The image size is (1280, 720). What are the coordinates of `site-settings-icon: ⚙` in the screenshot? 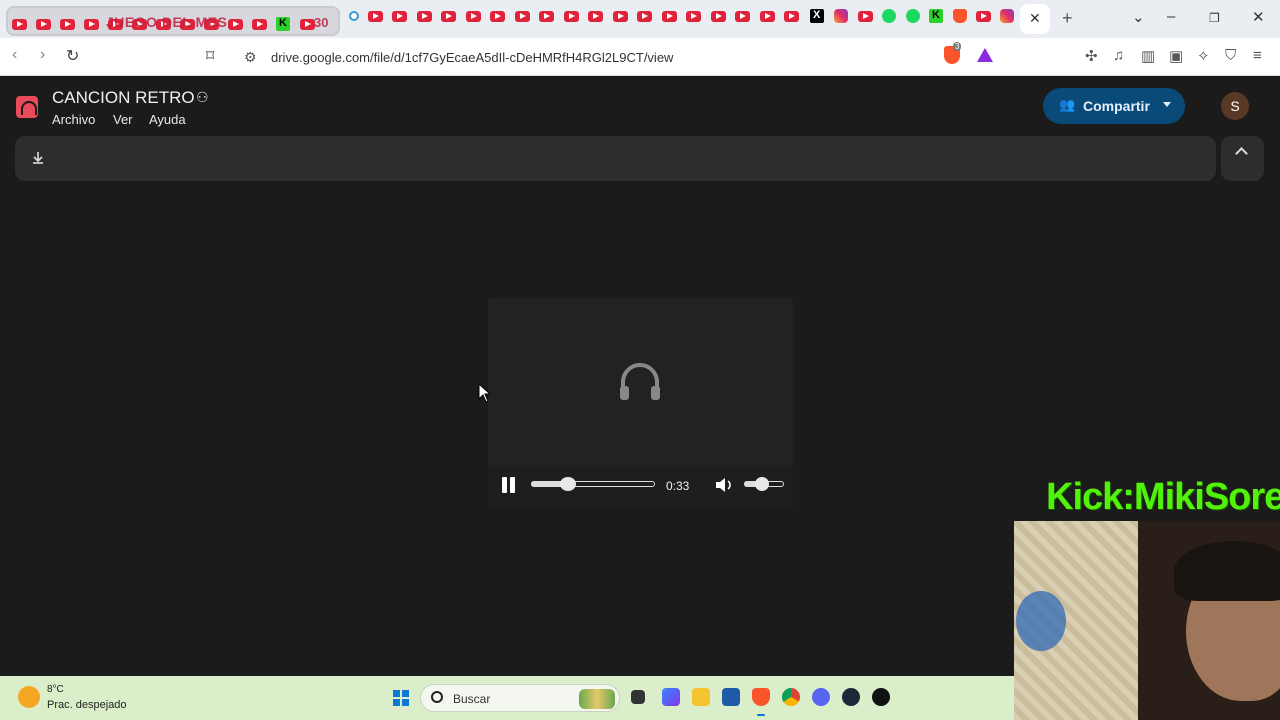 It's located at (250, 57).